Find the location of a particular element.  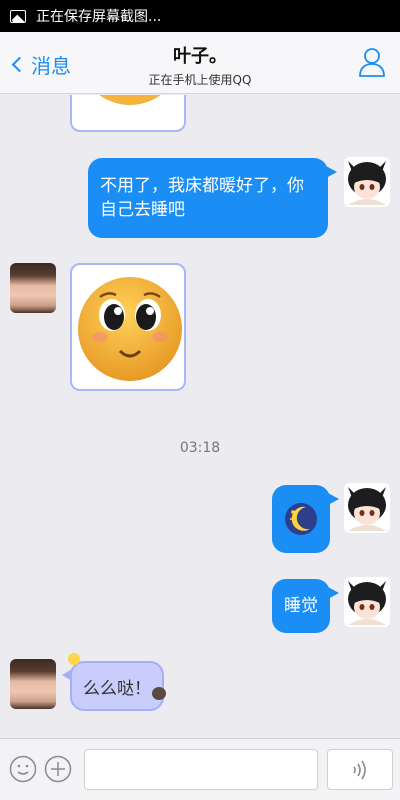

voice-wave-icon is located at coordinates (359, 769).